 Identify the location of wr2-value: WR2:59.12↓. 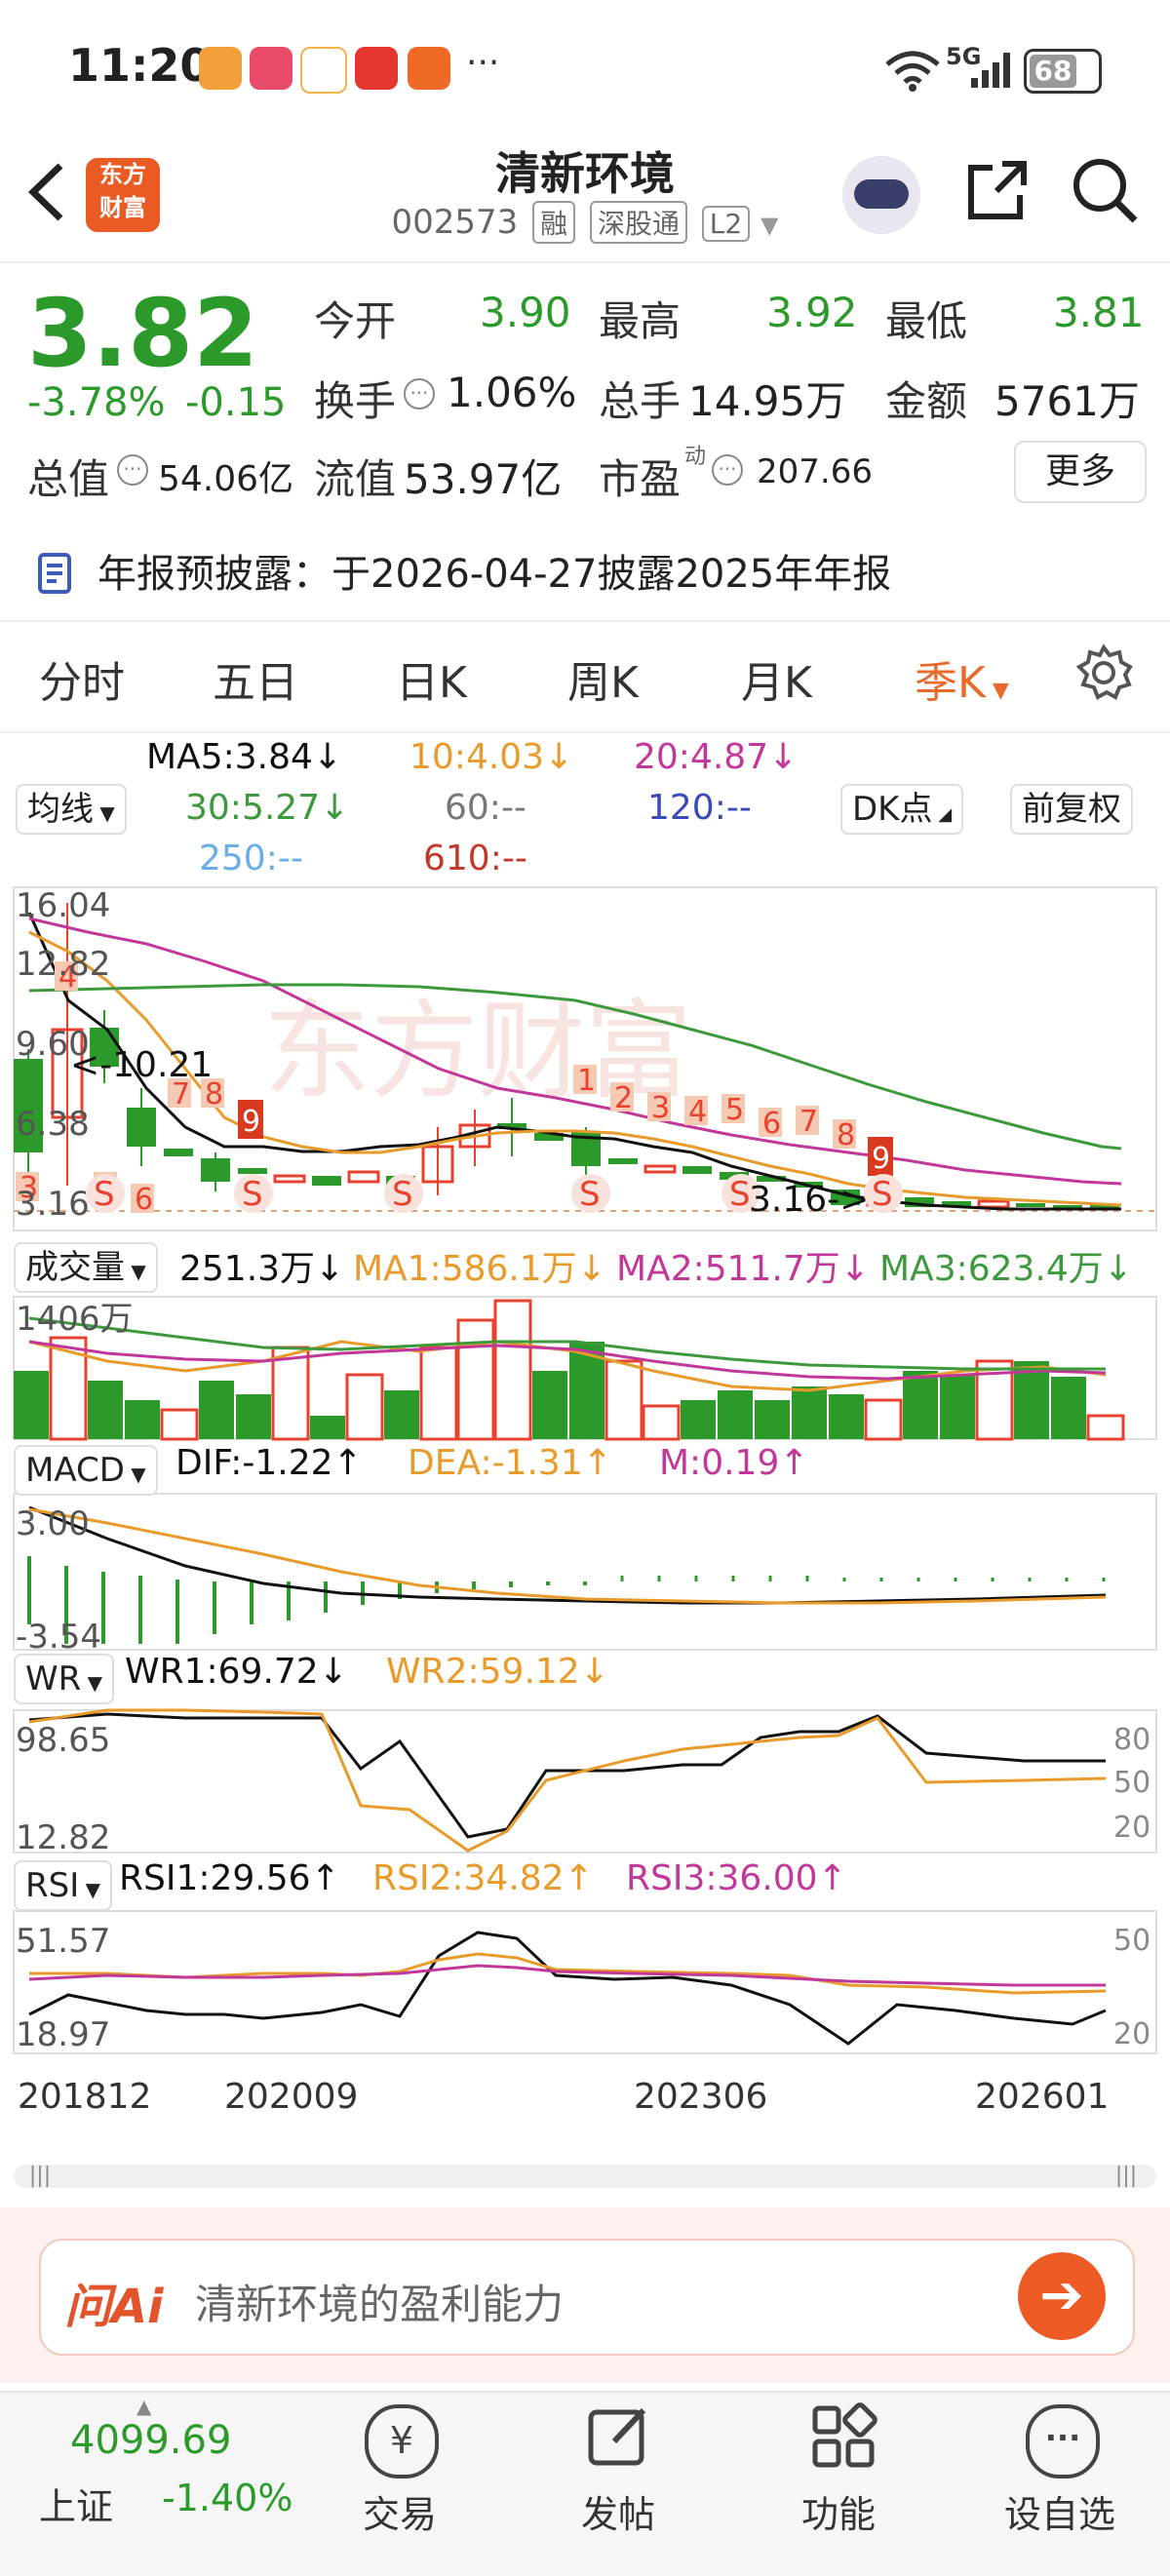
(497, 1672).